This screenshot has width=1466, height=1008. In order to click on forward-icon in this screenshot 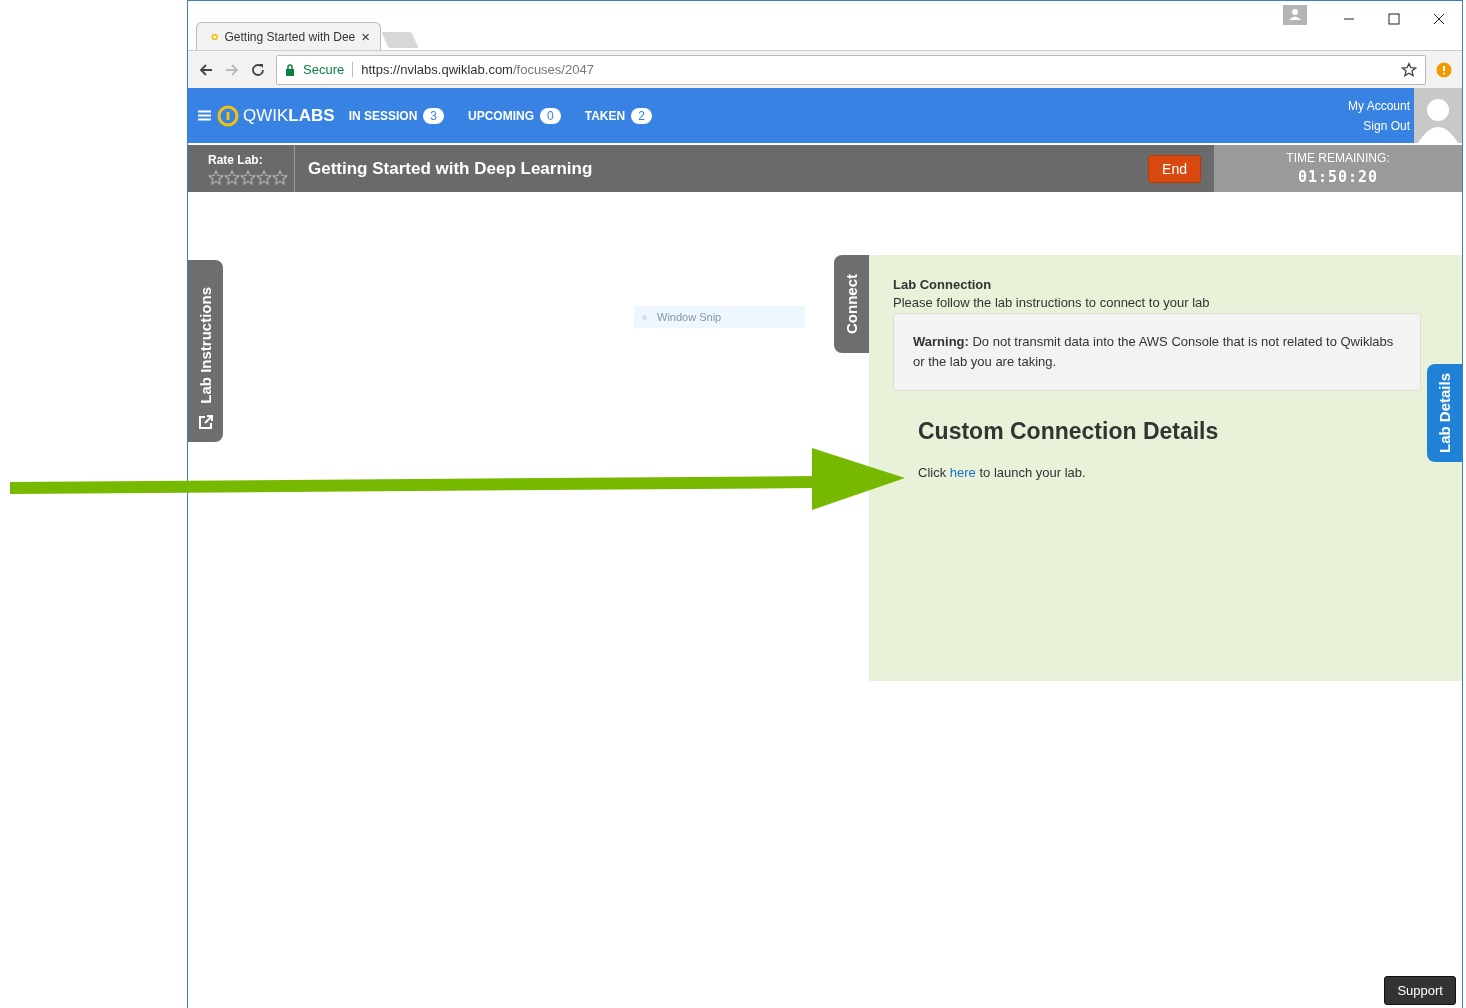, I will do `click(232, 69)`.